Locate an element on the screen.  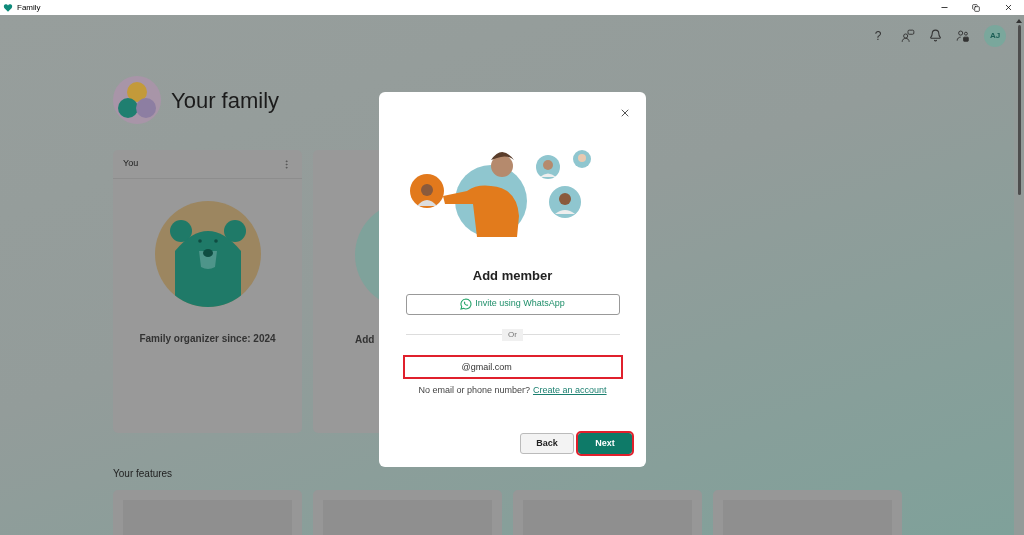
card-caption: Add is located at coordinates (365, 340).